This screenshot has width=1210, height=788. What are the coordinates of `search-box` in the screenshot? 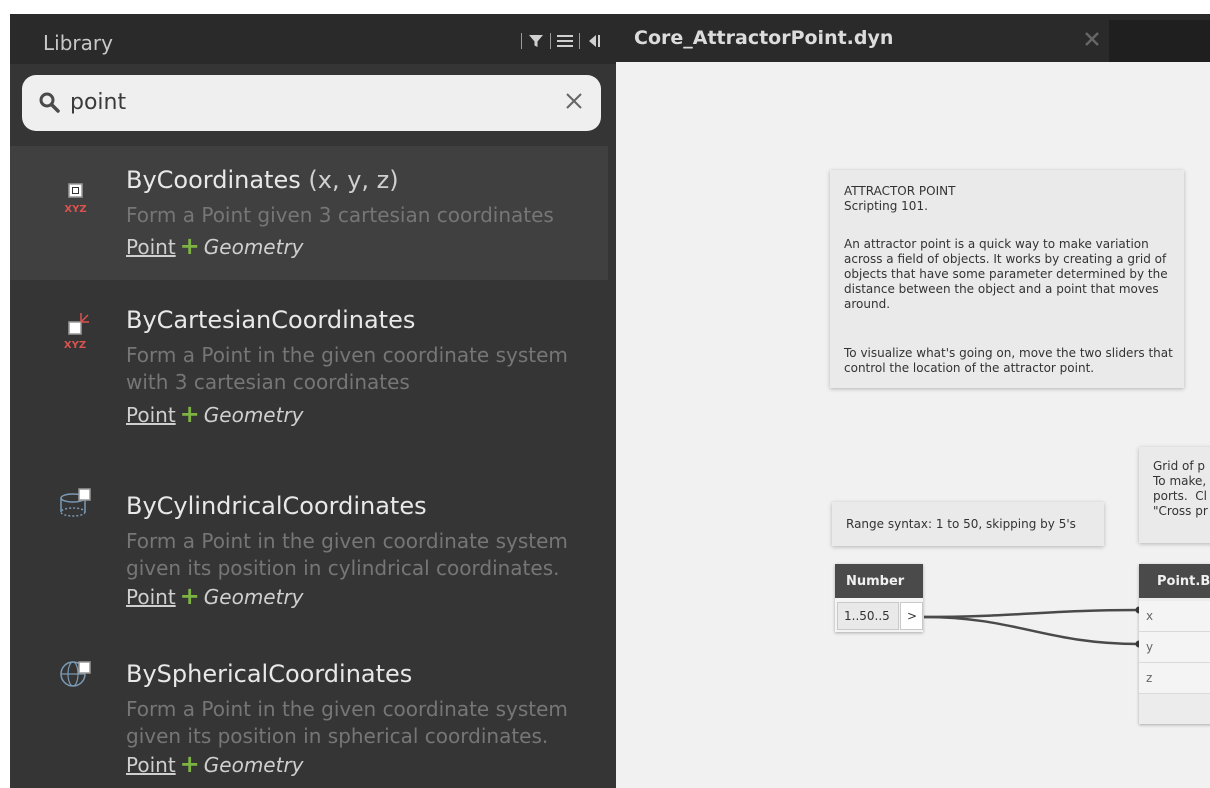 It's located at (311, 103).